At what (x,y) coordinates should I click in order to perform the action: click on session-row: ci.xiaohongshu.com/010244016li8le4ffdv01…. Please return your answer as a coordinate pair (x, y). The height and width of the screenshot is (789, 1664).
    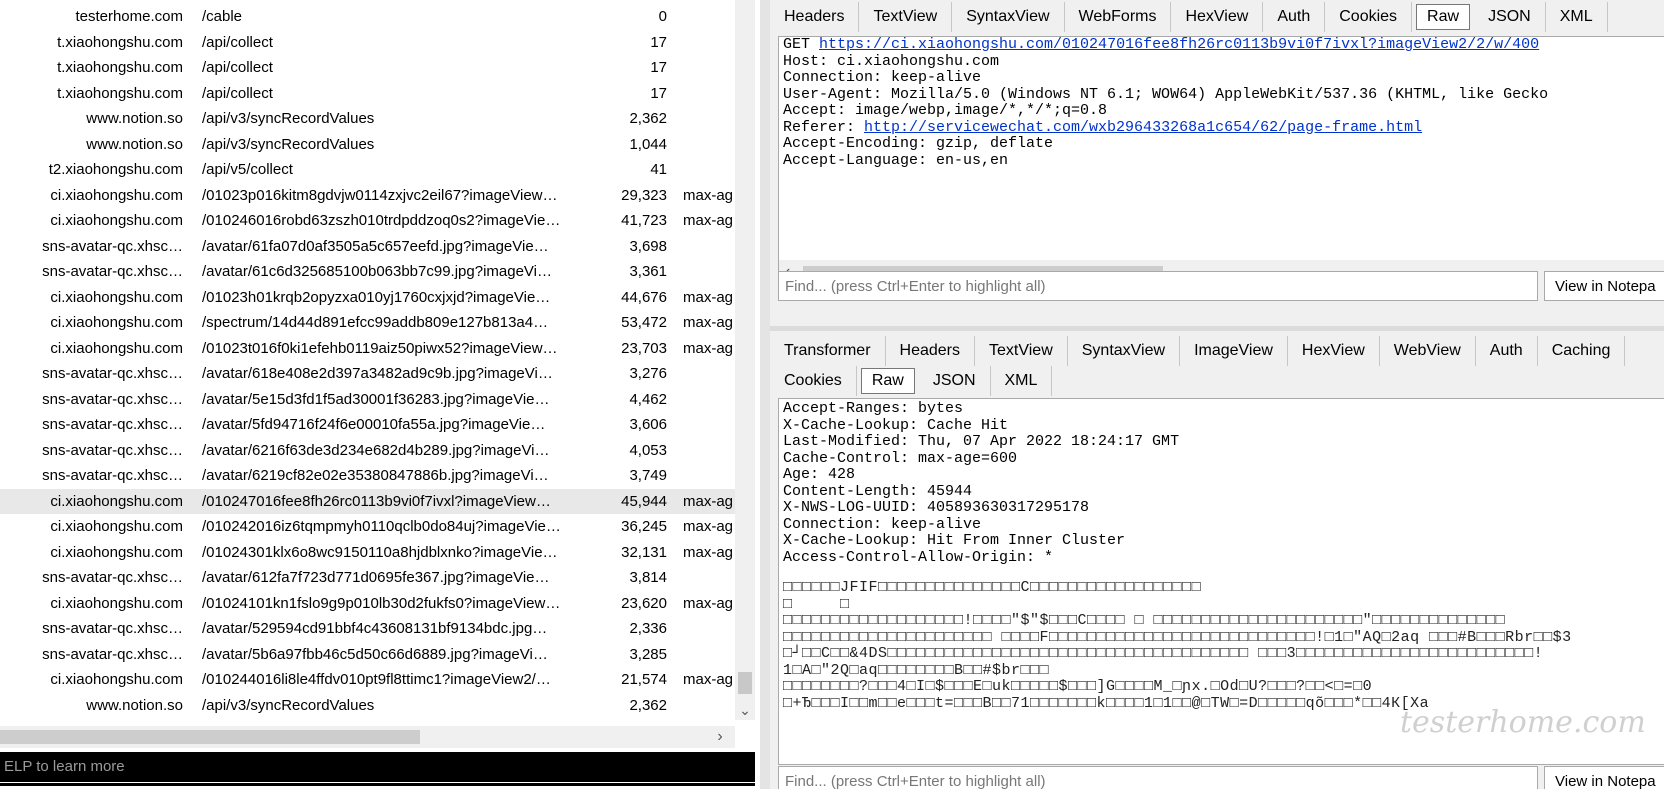
    Looking at the image, I should click on (367, 680).